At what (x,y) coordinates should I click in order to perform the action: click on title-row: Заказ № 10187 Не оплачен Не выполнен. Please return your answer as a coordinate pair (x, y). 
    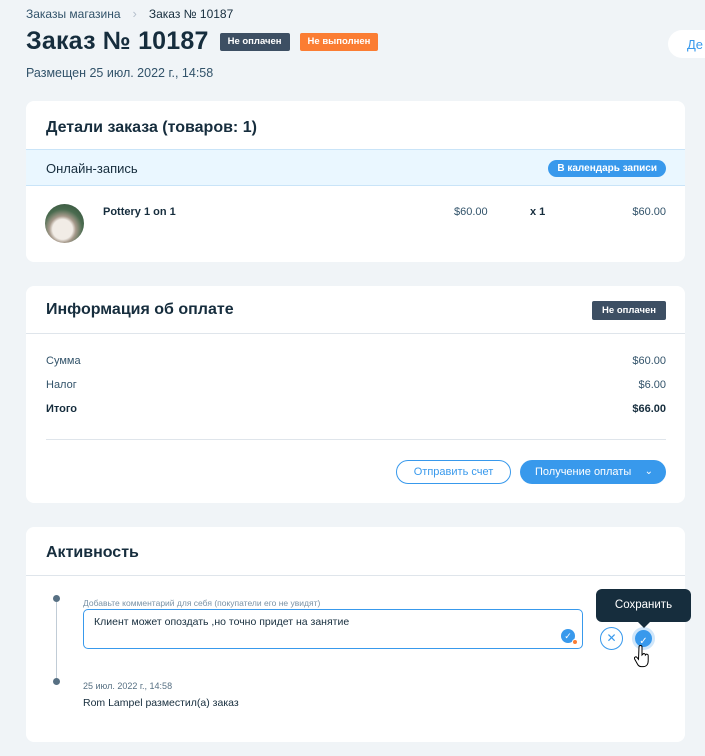
    Looking at the image, I should click on (202, 41).